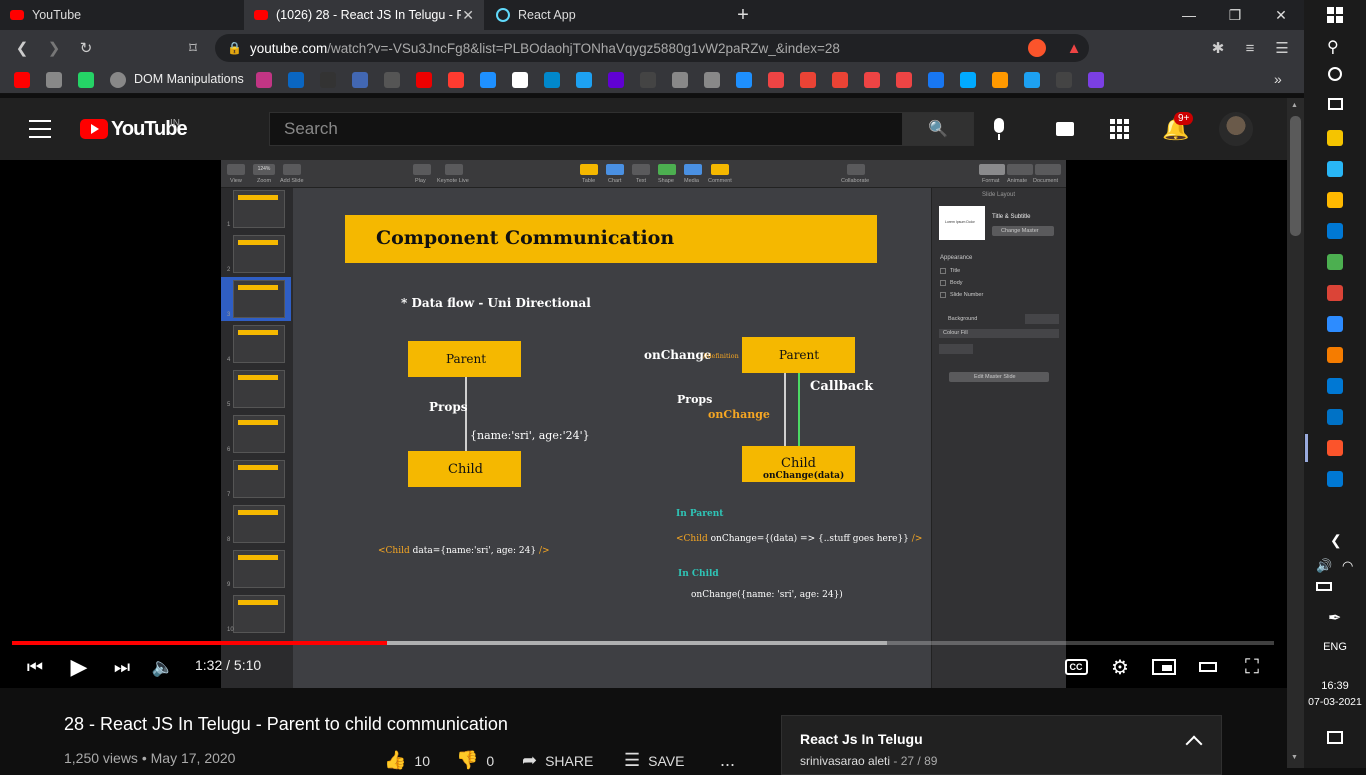  Describe the element at coordinates (643, 643) in the screenshot. I see `progress-bar` at that location.